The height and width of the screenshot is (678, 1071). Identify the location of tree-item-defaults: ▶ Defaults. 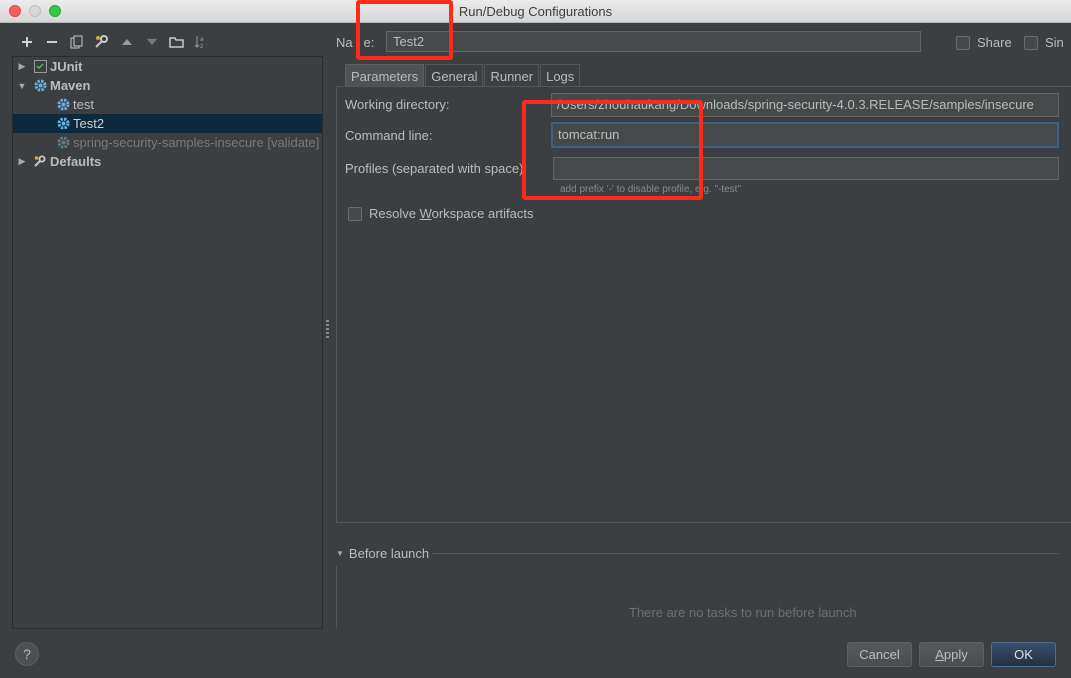
(167, 161).